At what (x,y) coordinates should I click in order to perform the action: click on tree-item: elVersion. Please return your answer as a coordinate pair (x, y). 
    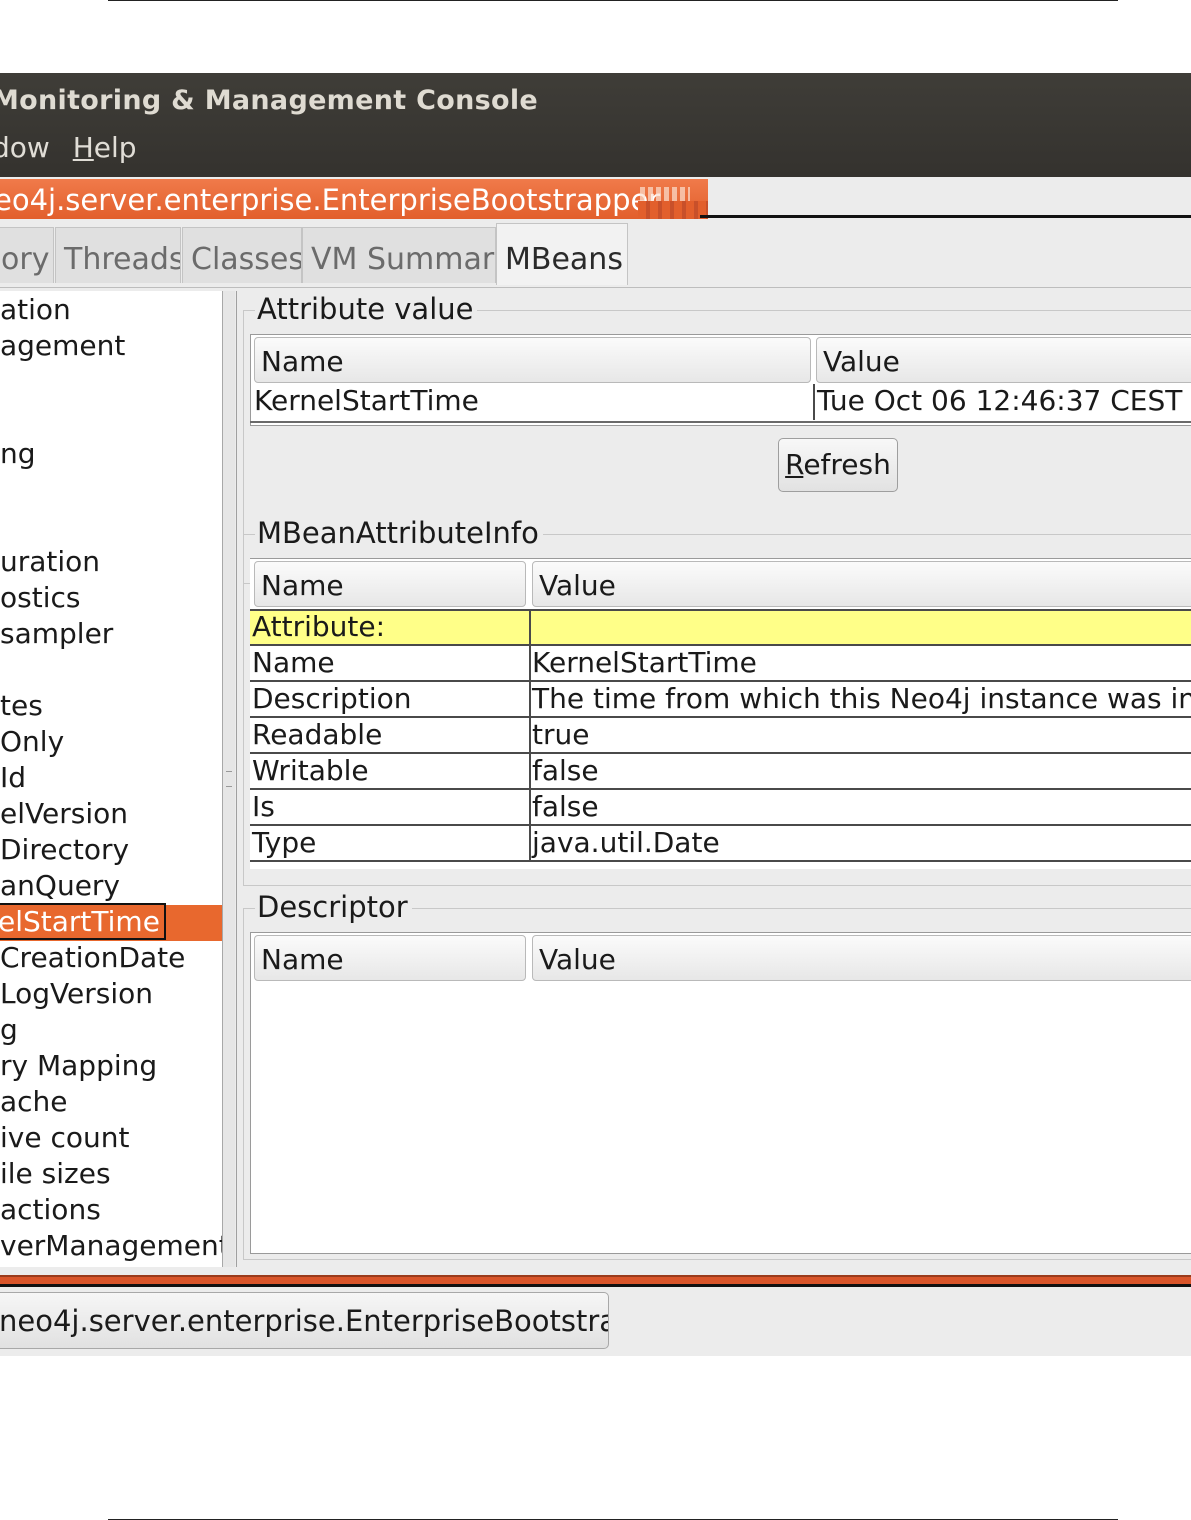
    Looking at the image, I should click on (64, 815).